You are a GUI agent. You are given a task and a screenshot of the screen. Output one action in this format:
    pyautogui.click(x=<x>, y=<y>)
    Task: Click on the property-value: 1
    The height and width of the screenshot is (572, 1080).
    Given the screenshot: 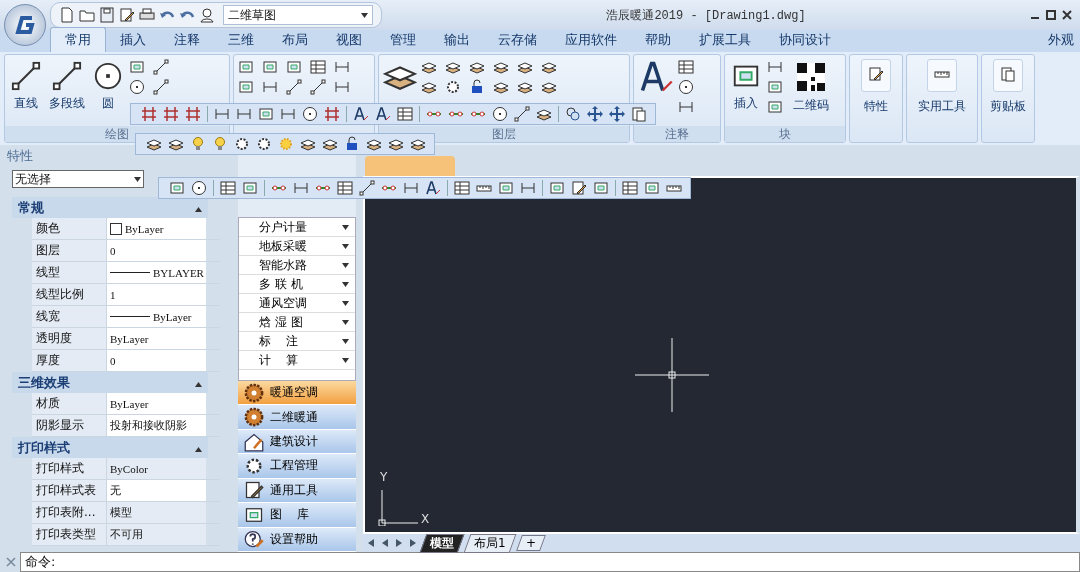 What is the action you would take?
    pyautogui.click(x=156, y=294)
    